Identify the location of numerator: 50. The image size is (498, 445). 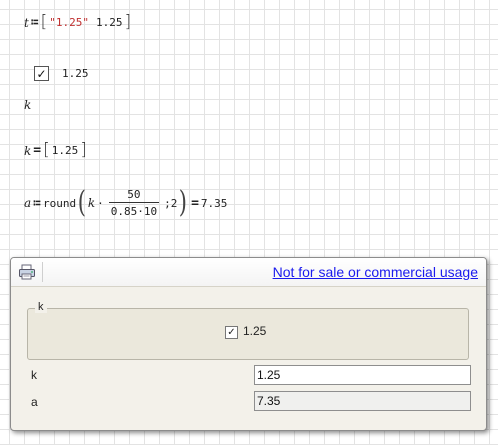
(134, 194).